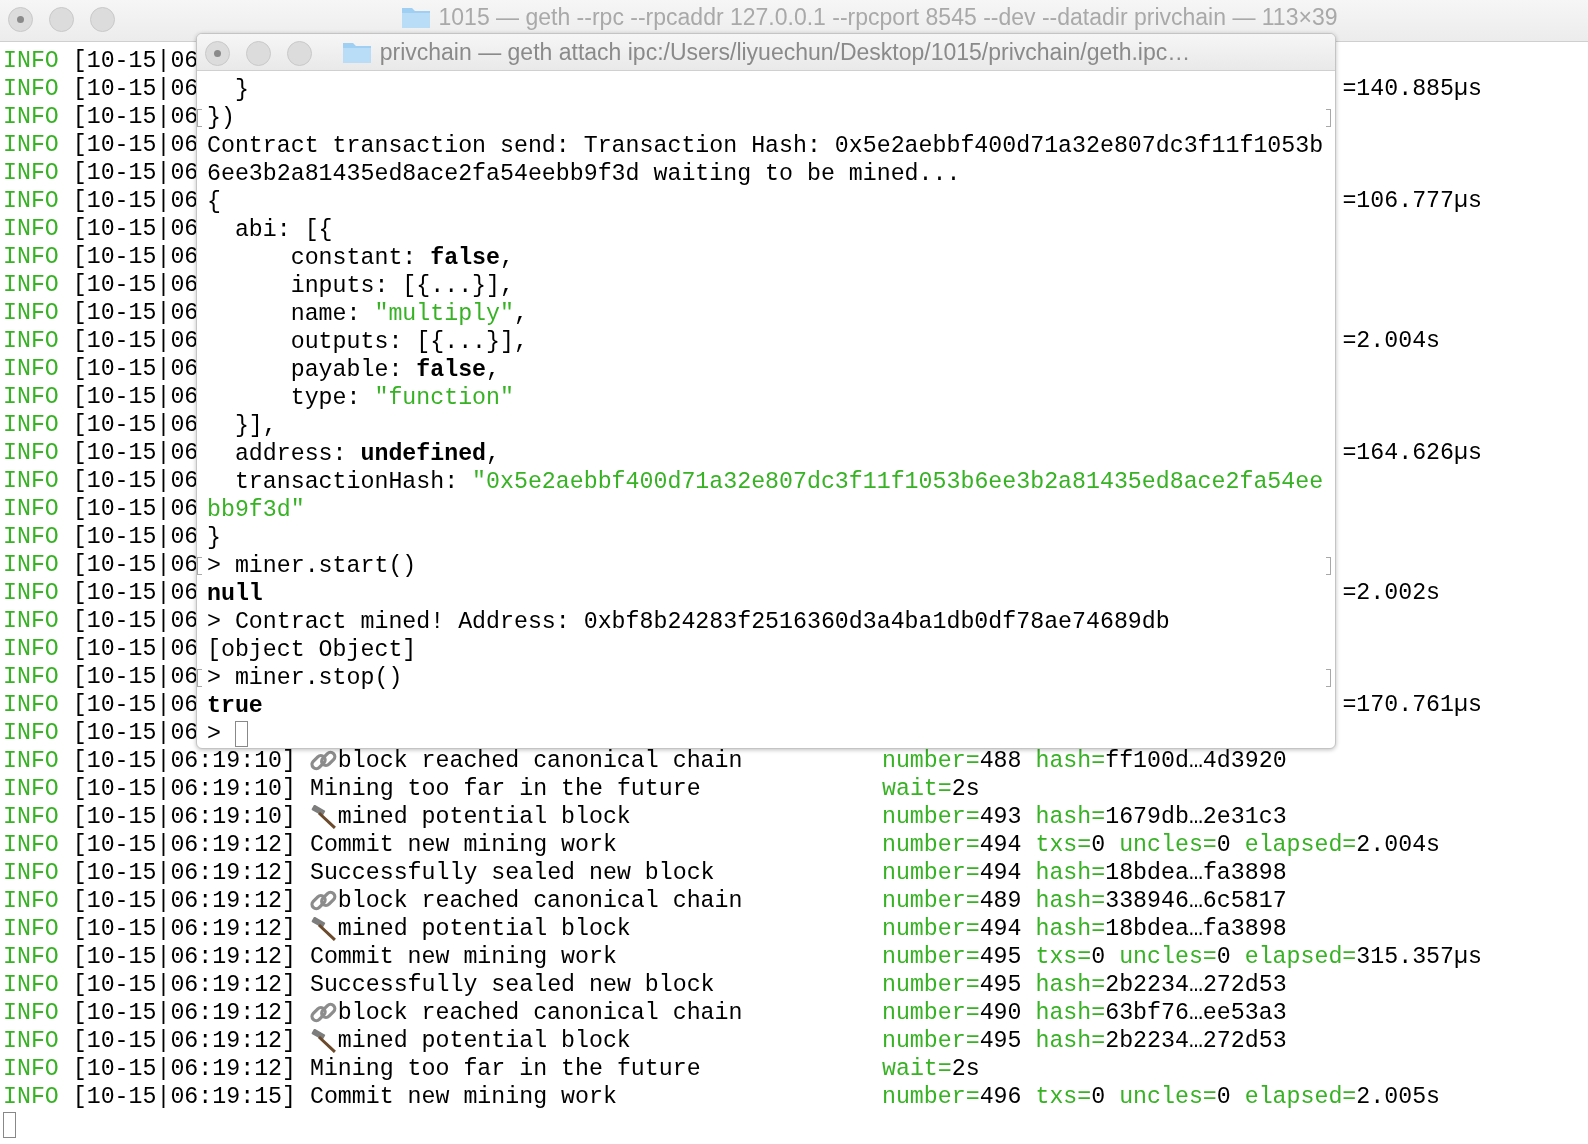 This screenshot has width=1588, height=1144. I want to click on console-line: [object Object], so click(312, 650).